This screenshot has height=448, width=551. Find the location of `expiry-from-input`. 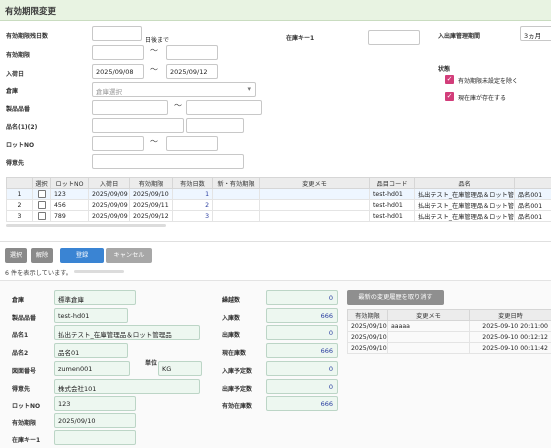

expiry-from-input is located at coordinates (118, 52).